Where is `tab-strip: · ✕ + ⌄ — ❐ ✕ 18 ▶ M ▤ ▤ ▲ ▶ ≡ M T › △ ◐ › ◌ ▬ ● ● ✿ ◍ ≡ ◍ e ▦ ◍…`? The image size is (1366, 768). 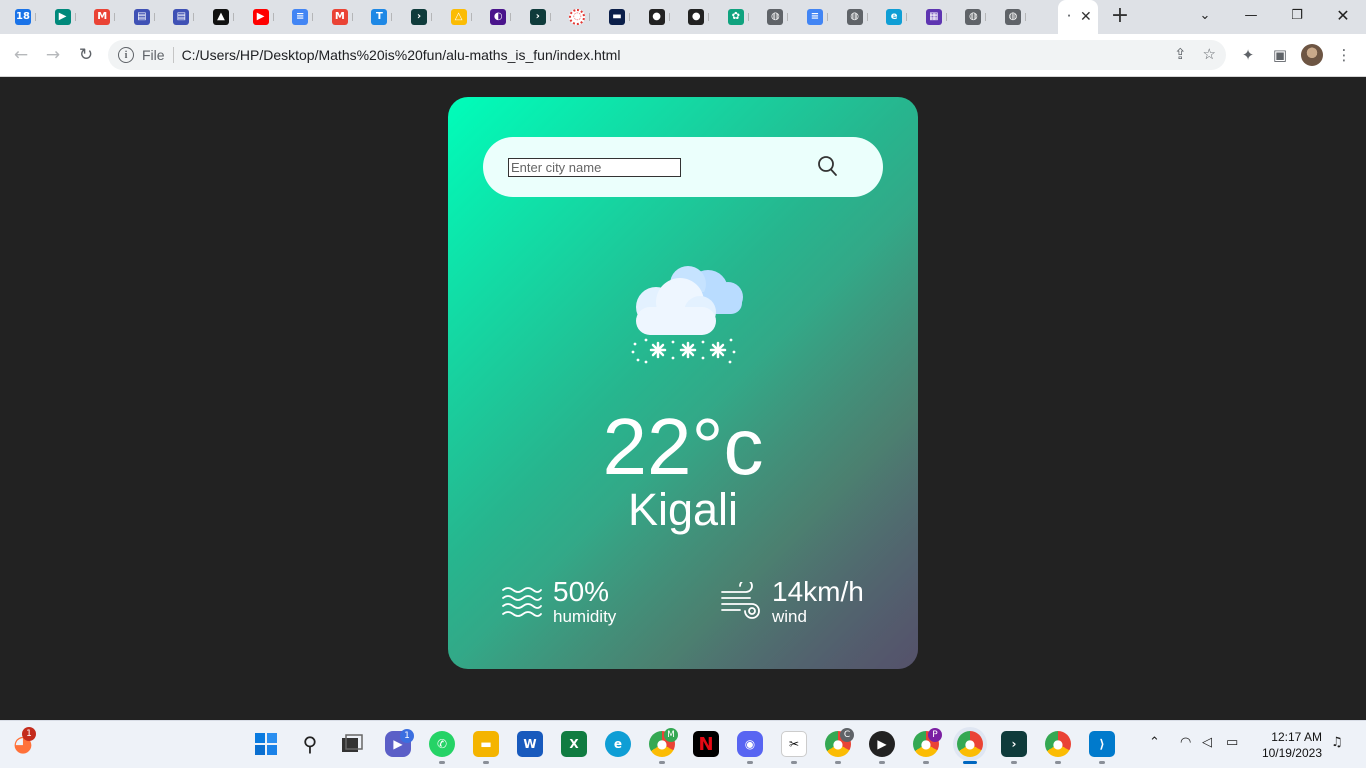 tab-strip: · ✕ + ⌄ — ❐ ✕ 18 ▶ M ▤ ▤ ▲ ▶ ≡ M T › △ ◐ › ◌ ▬ ● ● ✿ ◍ ≡ ◍ e ▦ ◍… is located at coordinates (683, 17).